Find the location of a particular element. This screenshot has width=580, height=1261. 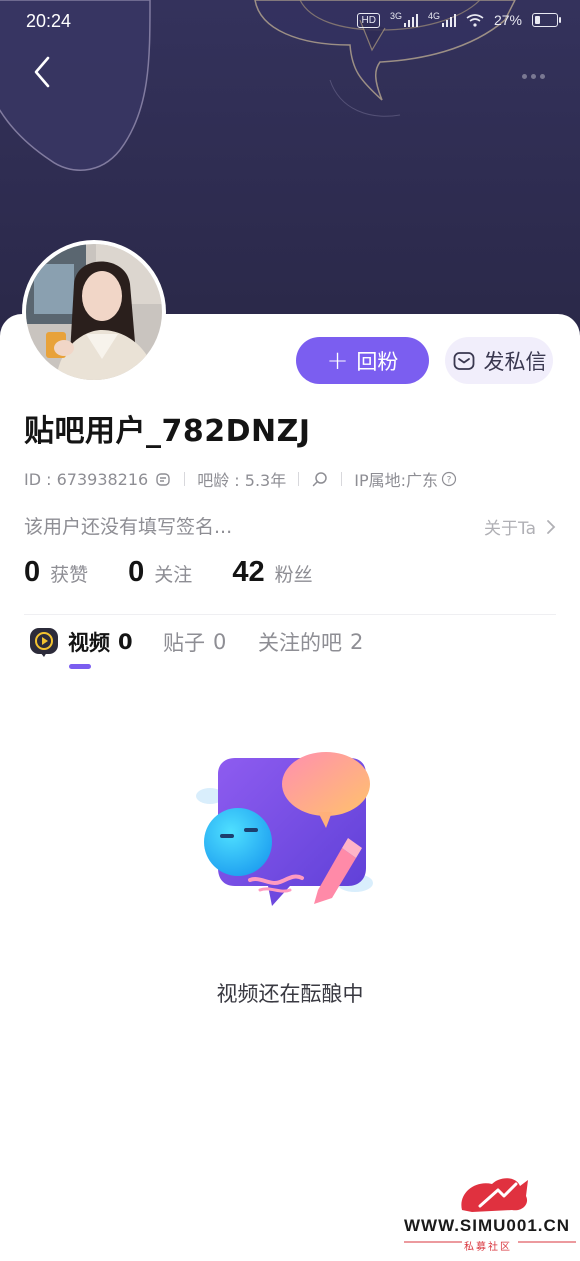

copy-icon is located at coordinates (163, 479).